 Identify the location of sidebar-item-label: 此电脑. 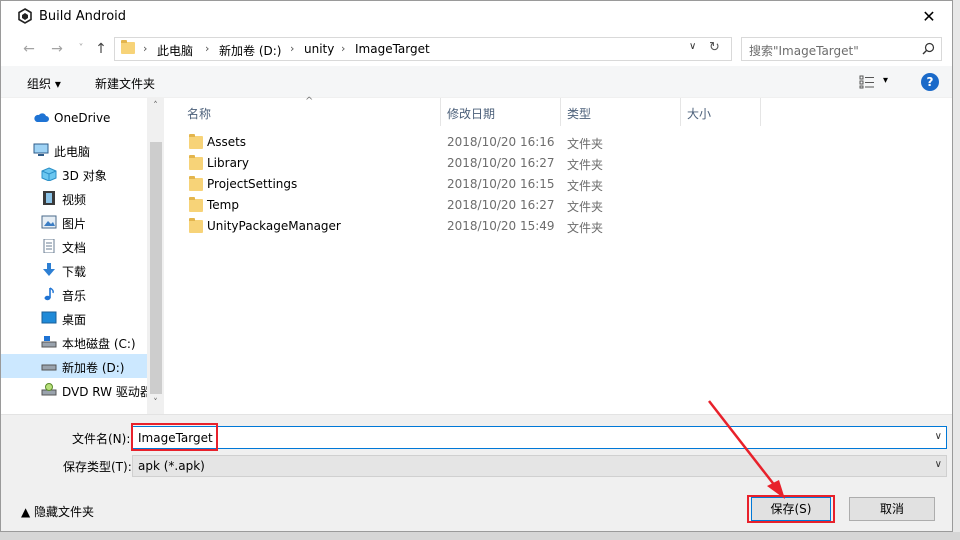
(72, 152).